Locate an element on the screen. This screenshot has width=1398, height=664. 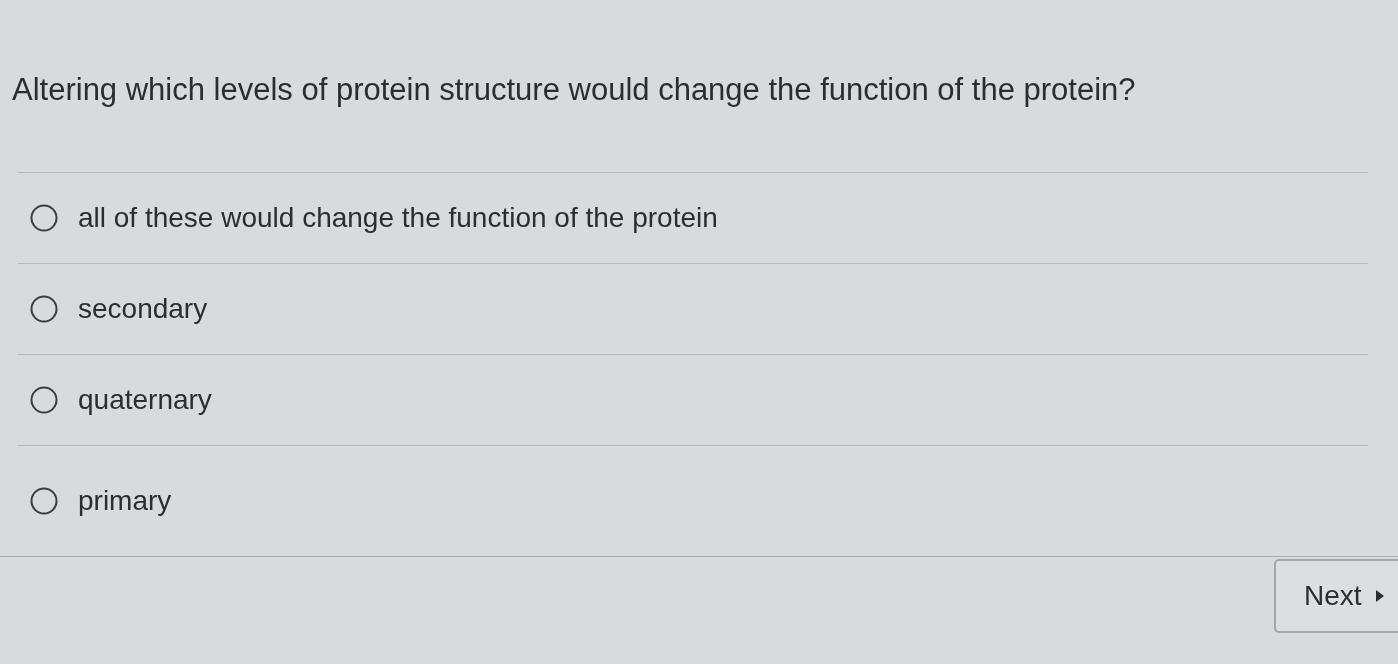
answer-option: quaternary is located at coordinates (115, 400).